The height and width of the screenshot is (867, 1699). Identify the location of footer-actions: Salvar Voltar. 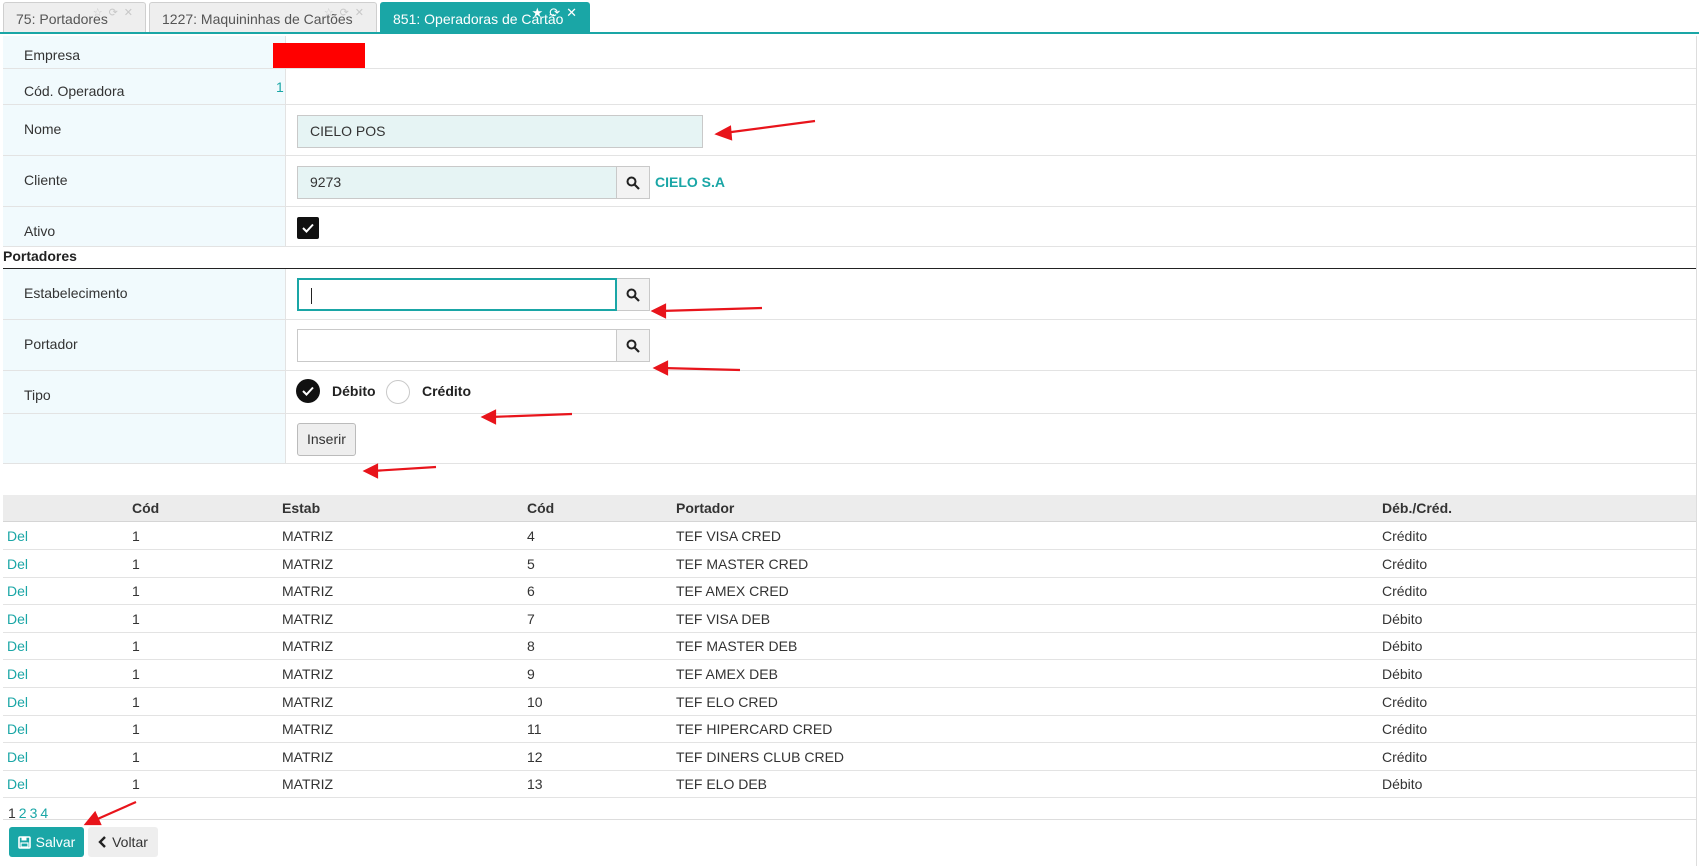
(849, 841).